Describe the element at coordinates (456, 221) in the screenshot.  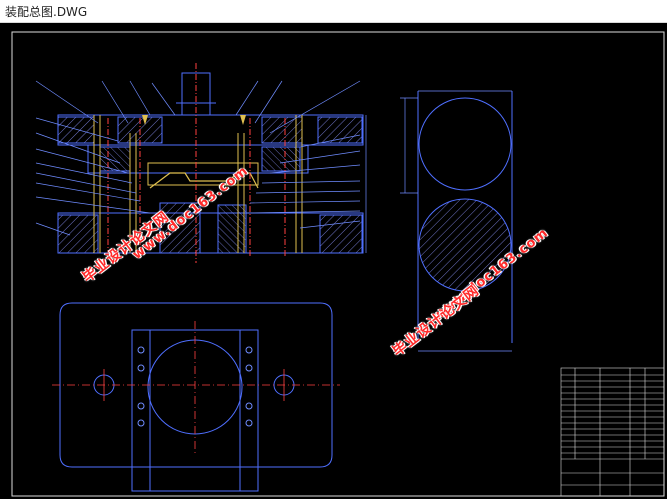
I see `strip-layout-view` at that location.